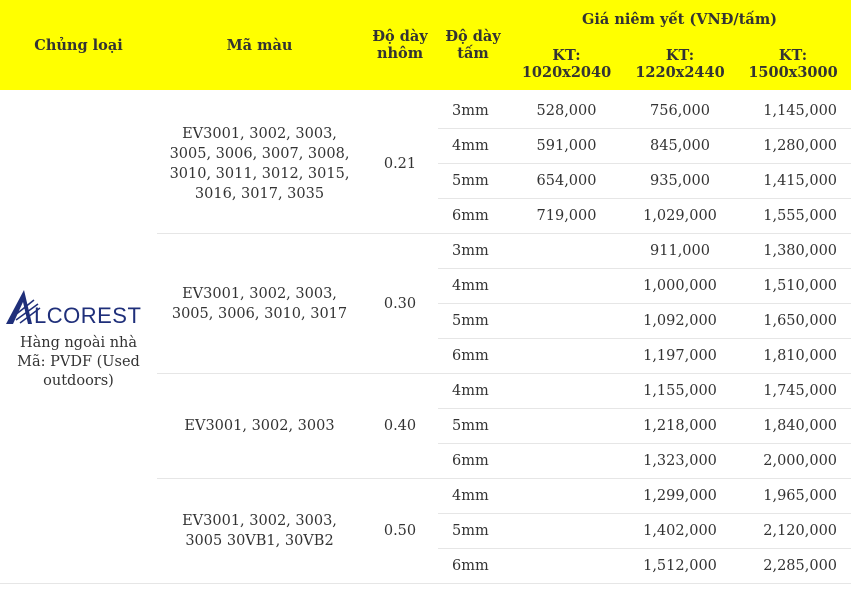  What do you see at coordinates (680, 391) in the screenshot?
I see `price-1220x2440-cell: 1,155,000` at bounding box center [680, 391].